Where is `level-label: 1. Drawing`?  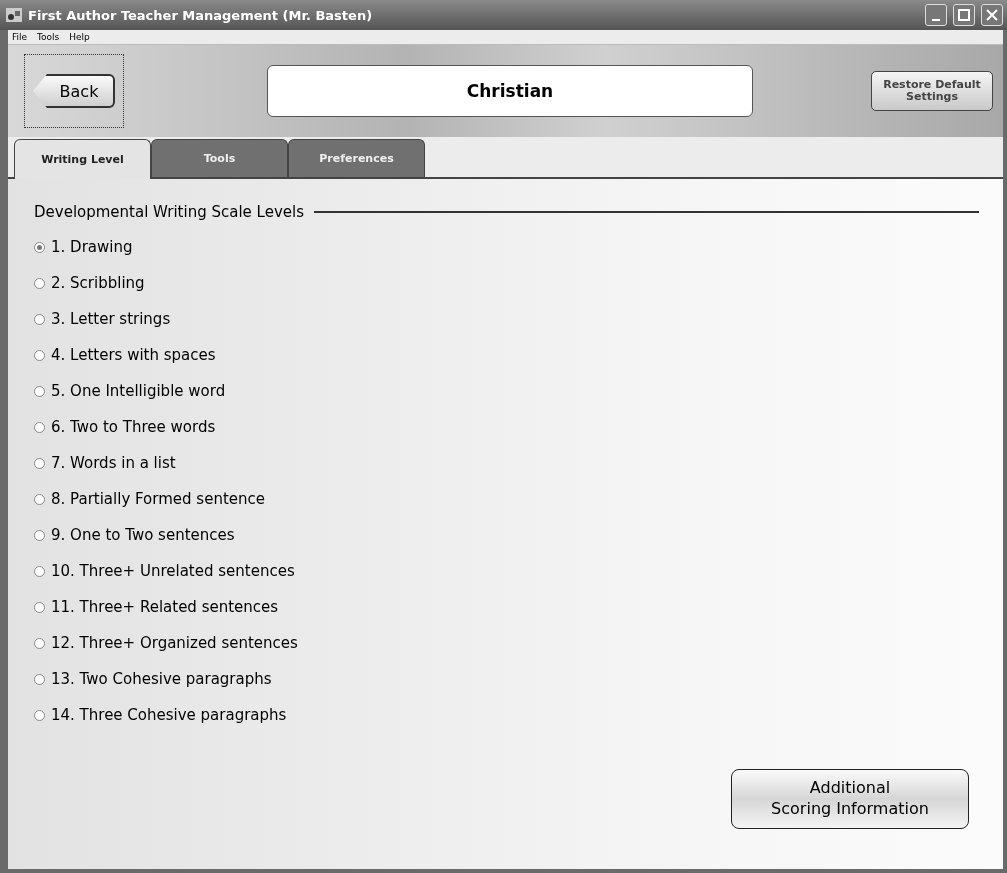
level-label: 1. Drawing is located at coordinates (92, 247).